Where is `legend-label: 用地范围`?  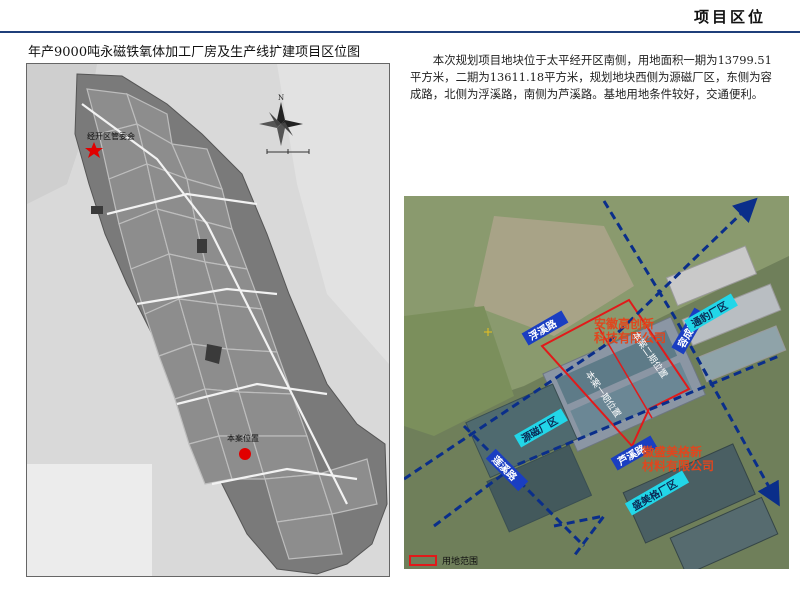
legend-label: 用地范围 is located at coordinates (460, 561).